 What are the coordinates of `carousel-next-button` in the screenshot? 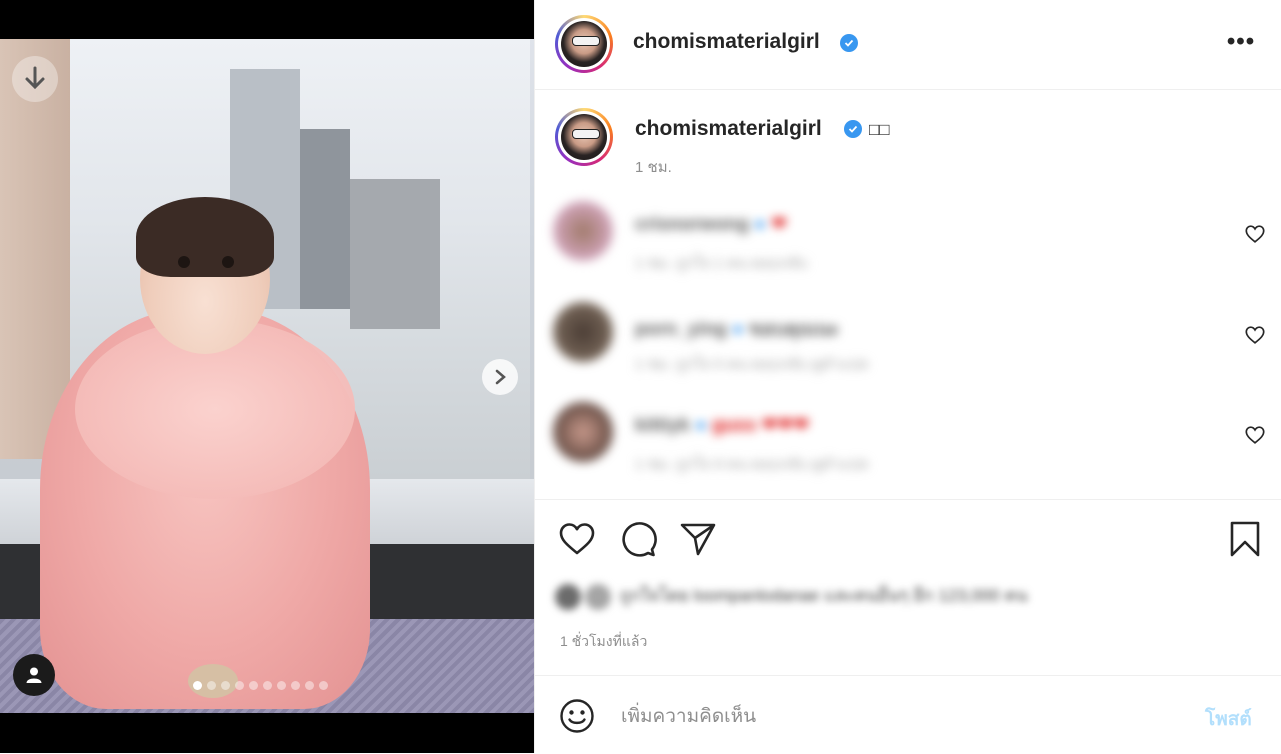 It's located at (500, 377).